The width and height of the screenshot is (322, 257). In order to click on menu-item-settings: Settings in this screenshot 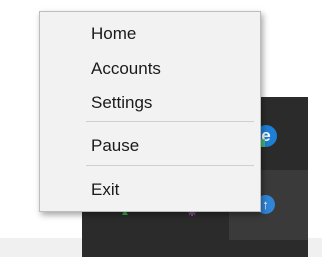, I will do `click(150, 102)`.